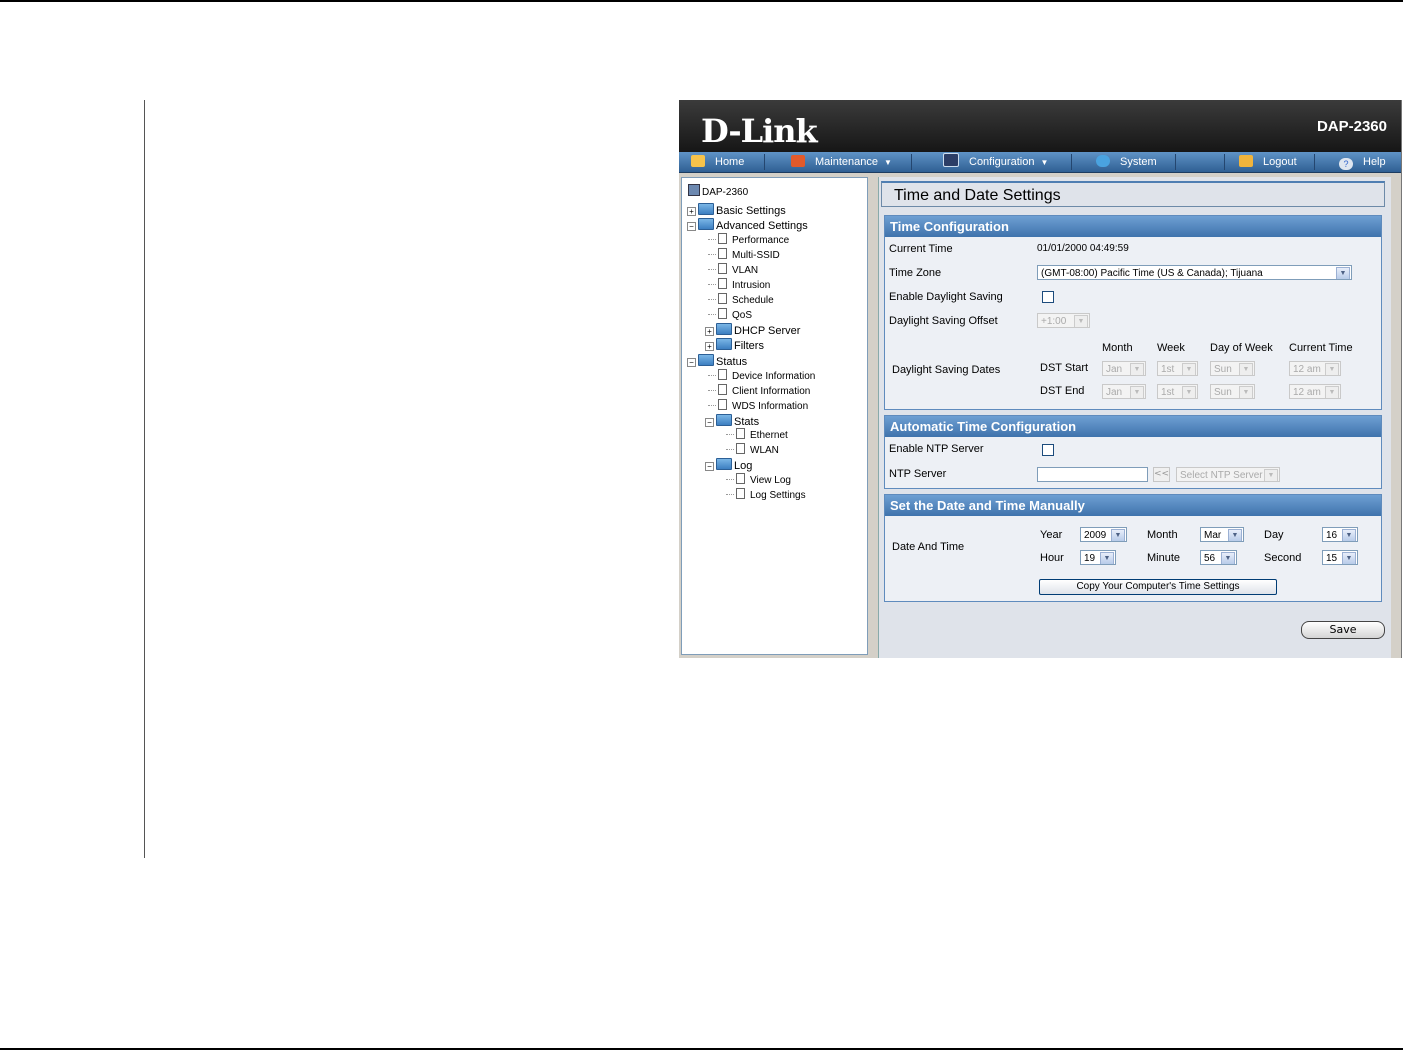  I want to click on current-time-label: Current Time, so click(921, 249).